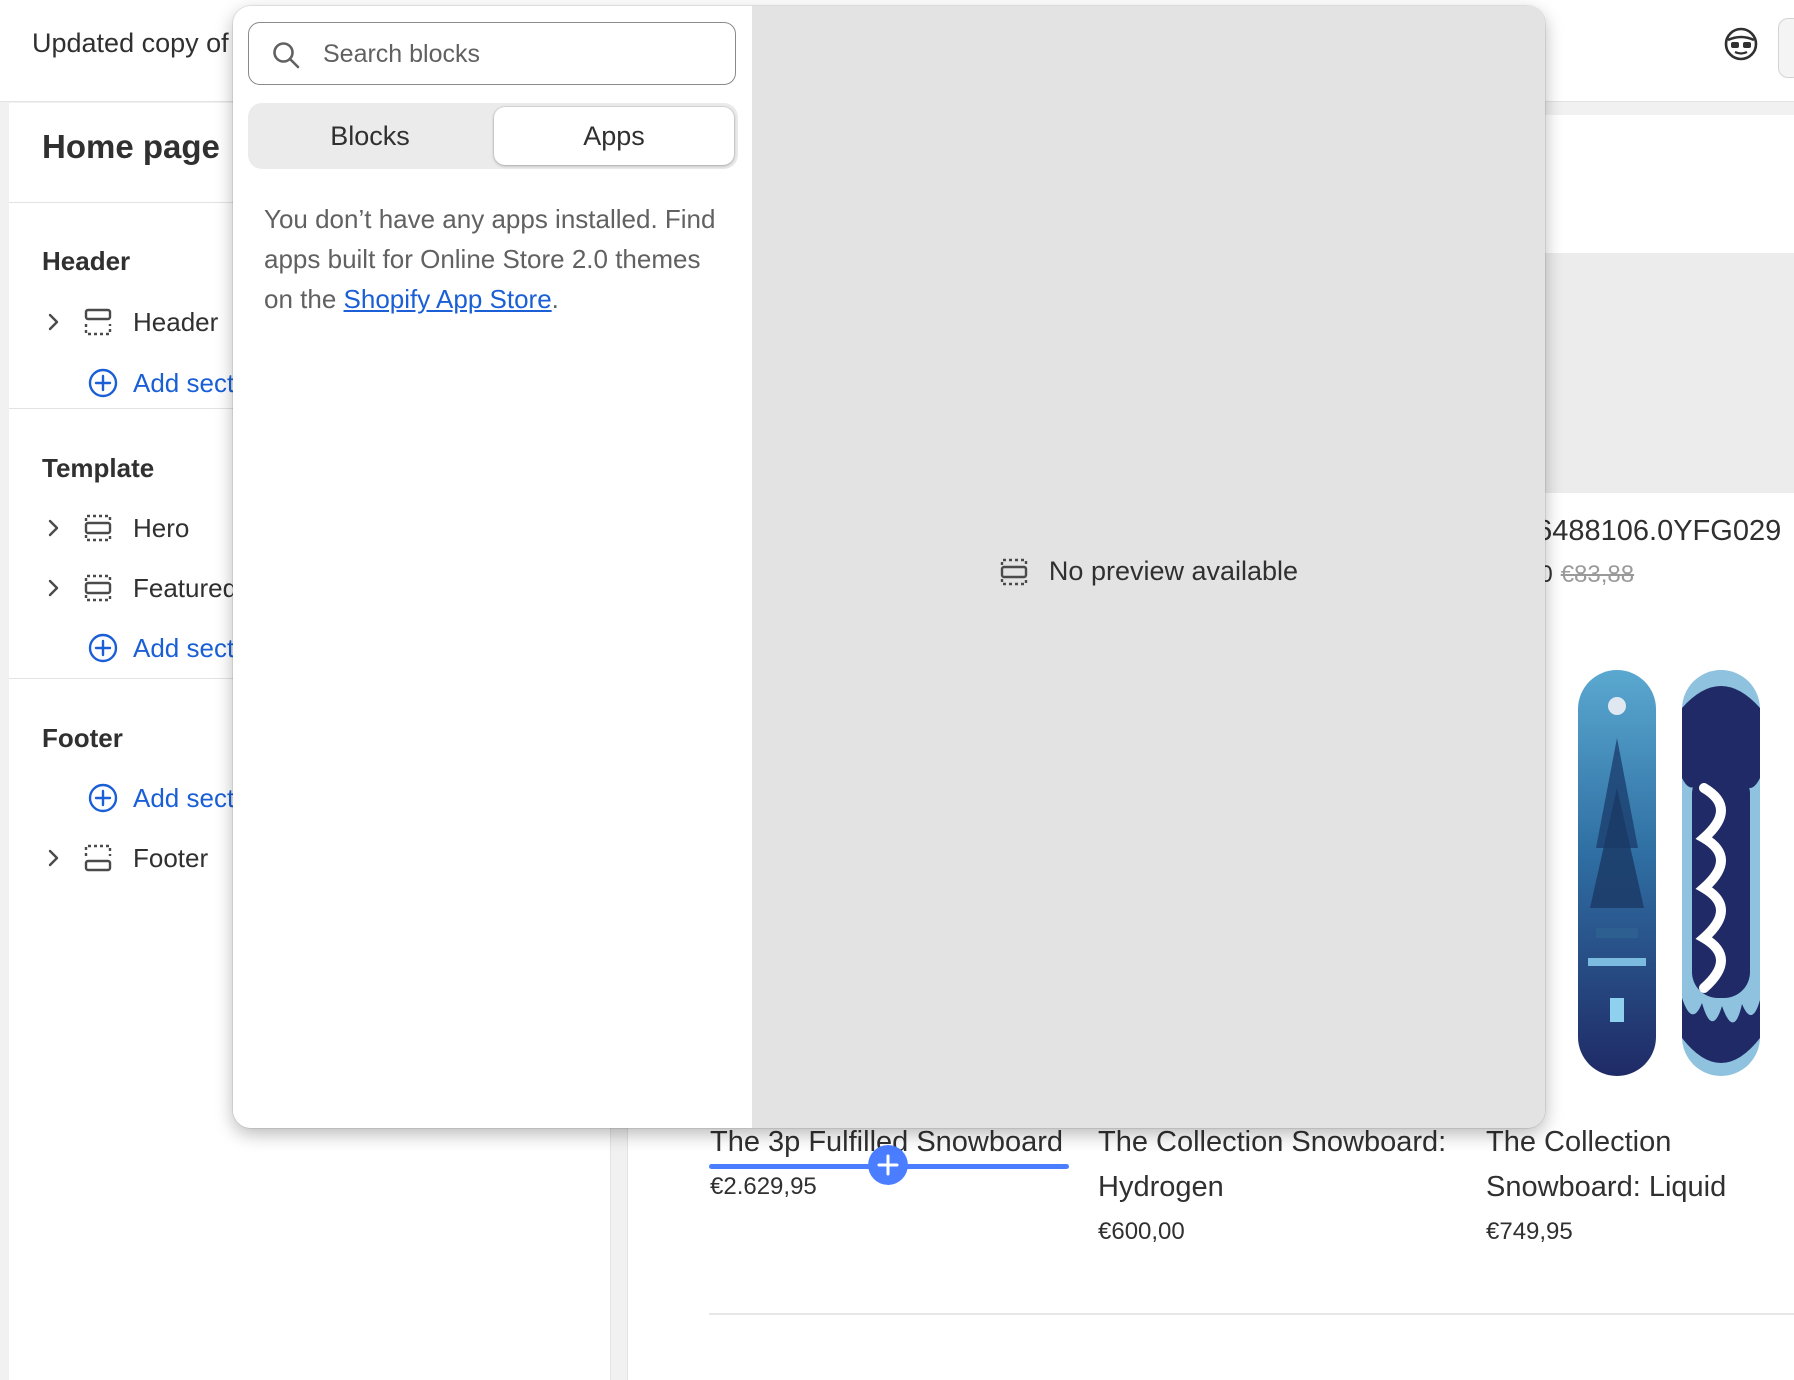  I want to click on no-apps-text-end: ., so click(555, 299).